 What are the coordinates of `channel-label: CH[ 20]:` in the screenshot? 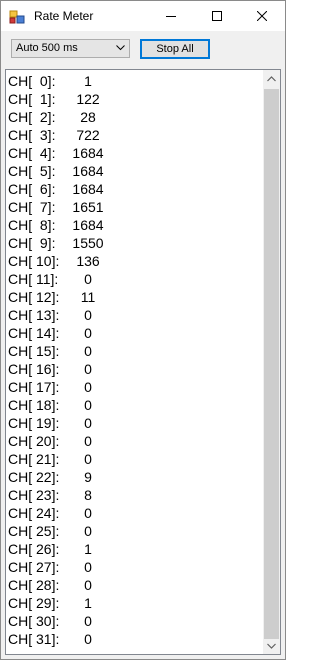 It's located at (34, 441).